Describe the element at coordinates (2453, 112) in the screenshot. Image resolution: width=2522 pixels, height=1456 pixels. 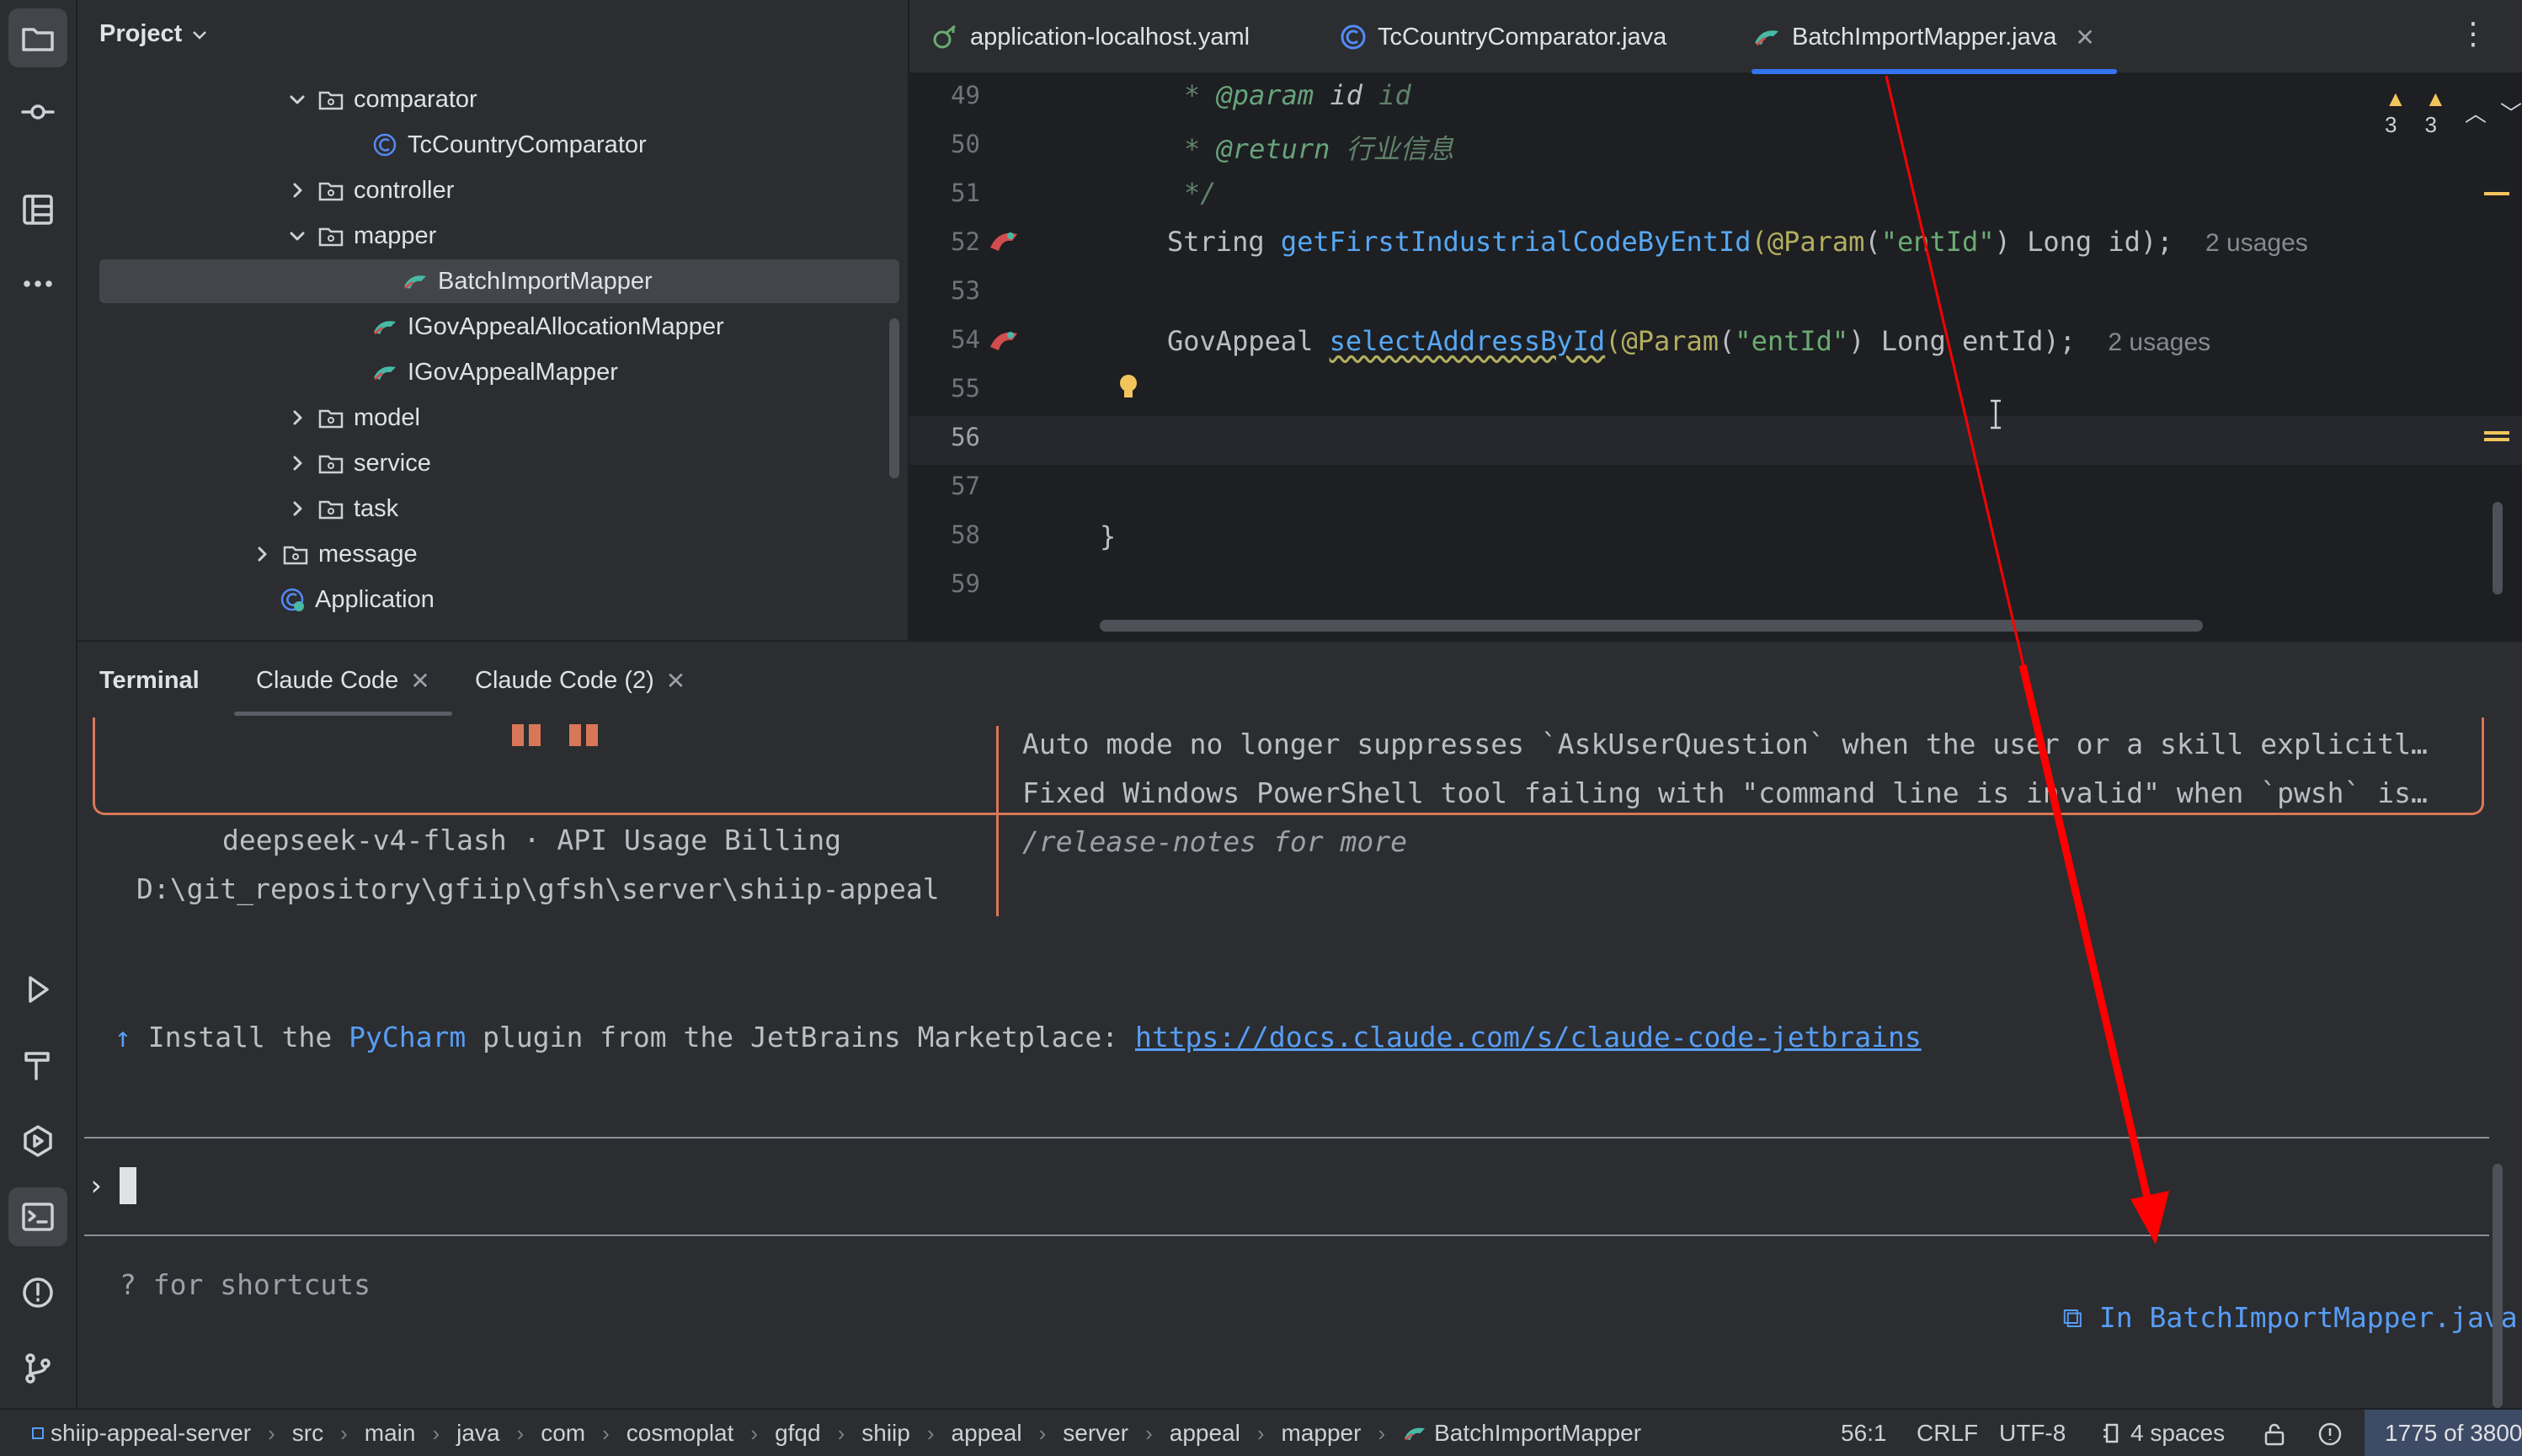
I see `inspection-widget: ▲ 3 ▲ 3 ︿ ﹀` at that location.